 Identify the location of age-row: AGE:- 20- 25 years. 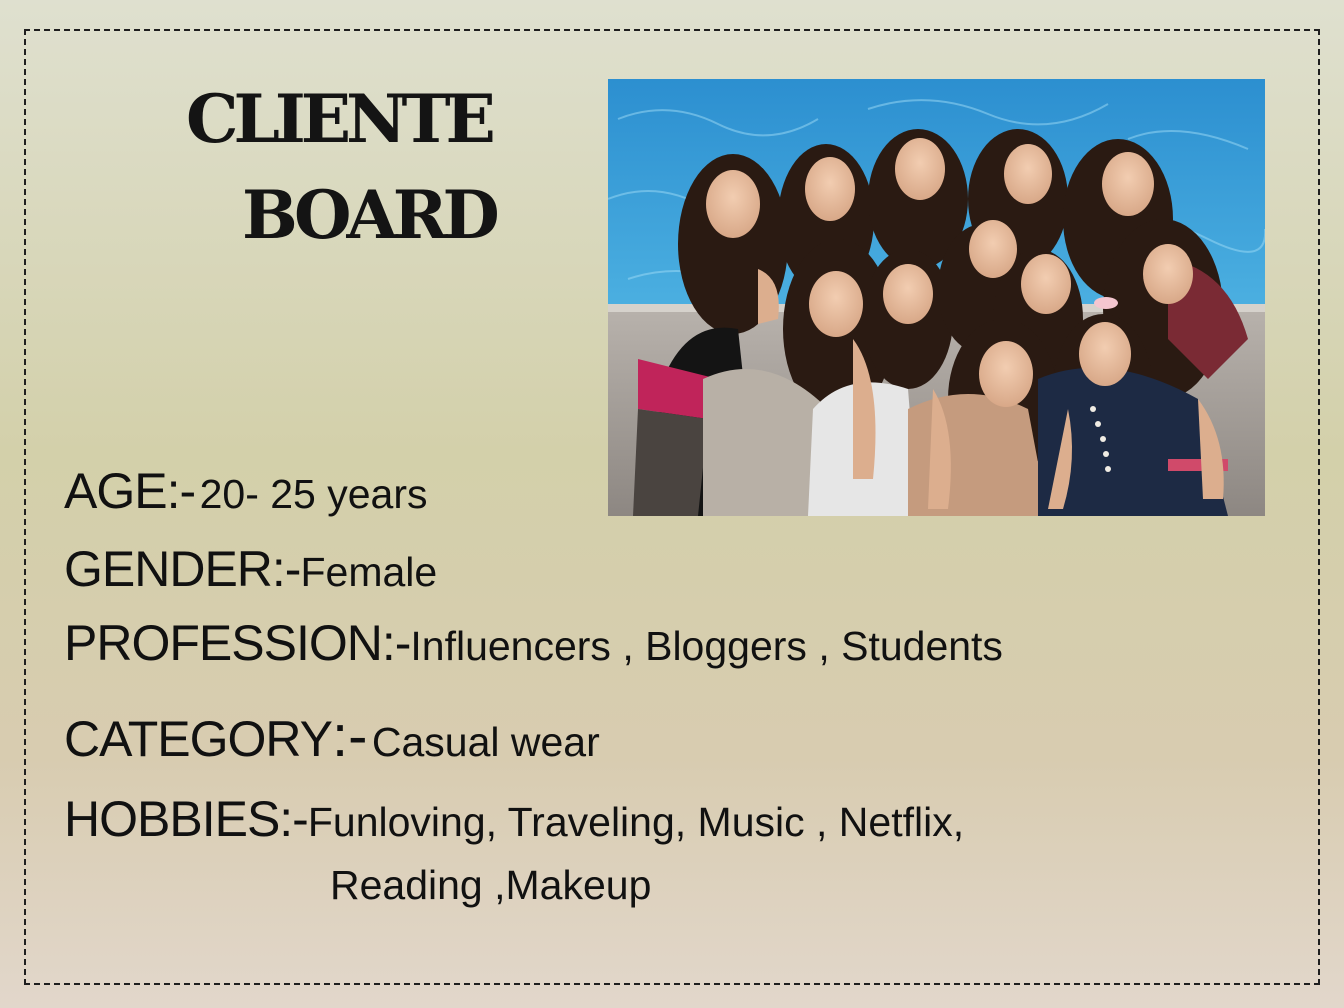
(246, 491).